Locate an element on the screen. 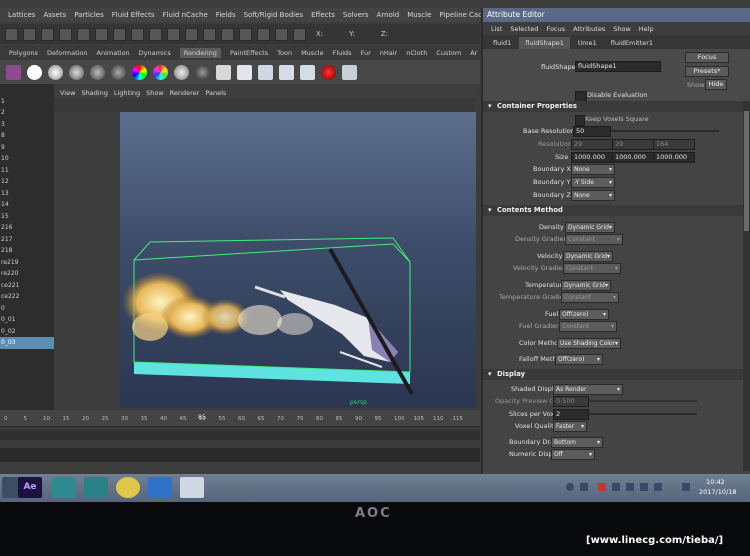 The width and height of the screenshot is (750, 556). falloff-method-dropdown: Off(zero) is located at coordinates (579, 359).